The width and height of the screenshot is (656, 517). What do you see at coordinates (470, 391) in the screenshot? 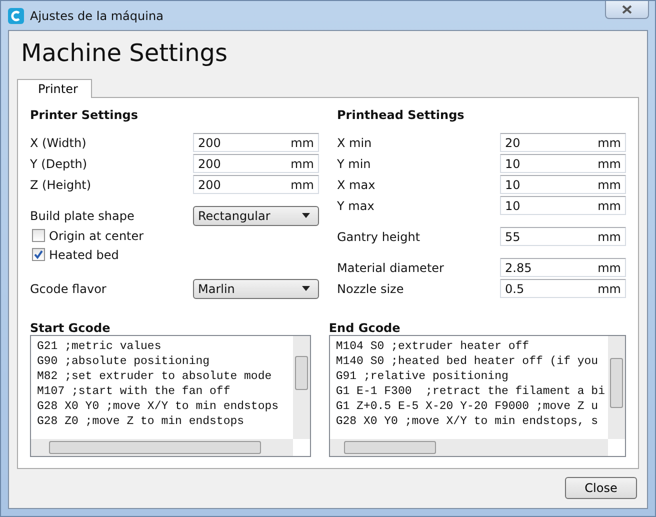
I see `code-line: G1 E-1 F300 ;retract the filament a bi` at bounding box center [470, 391].